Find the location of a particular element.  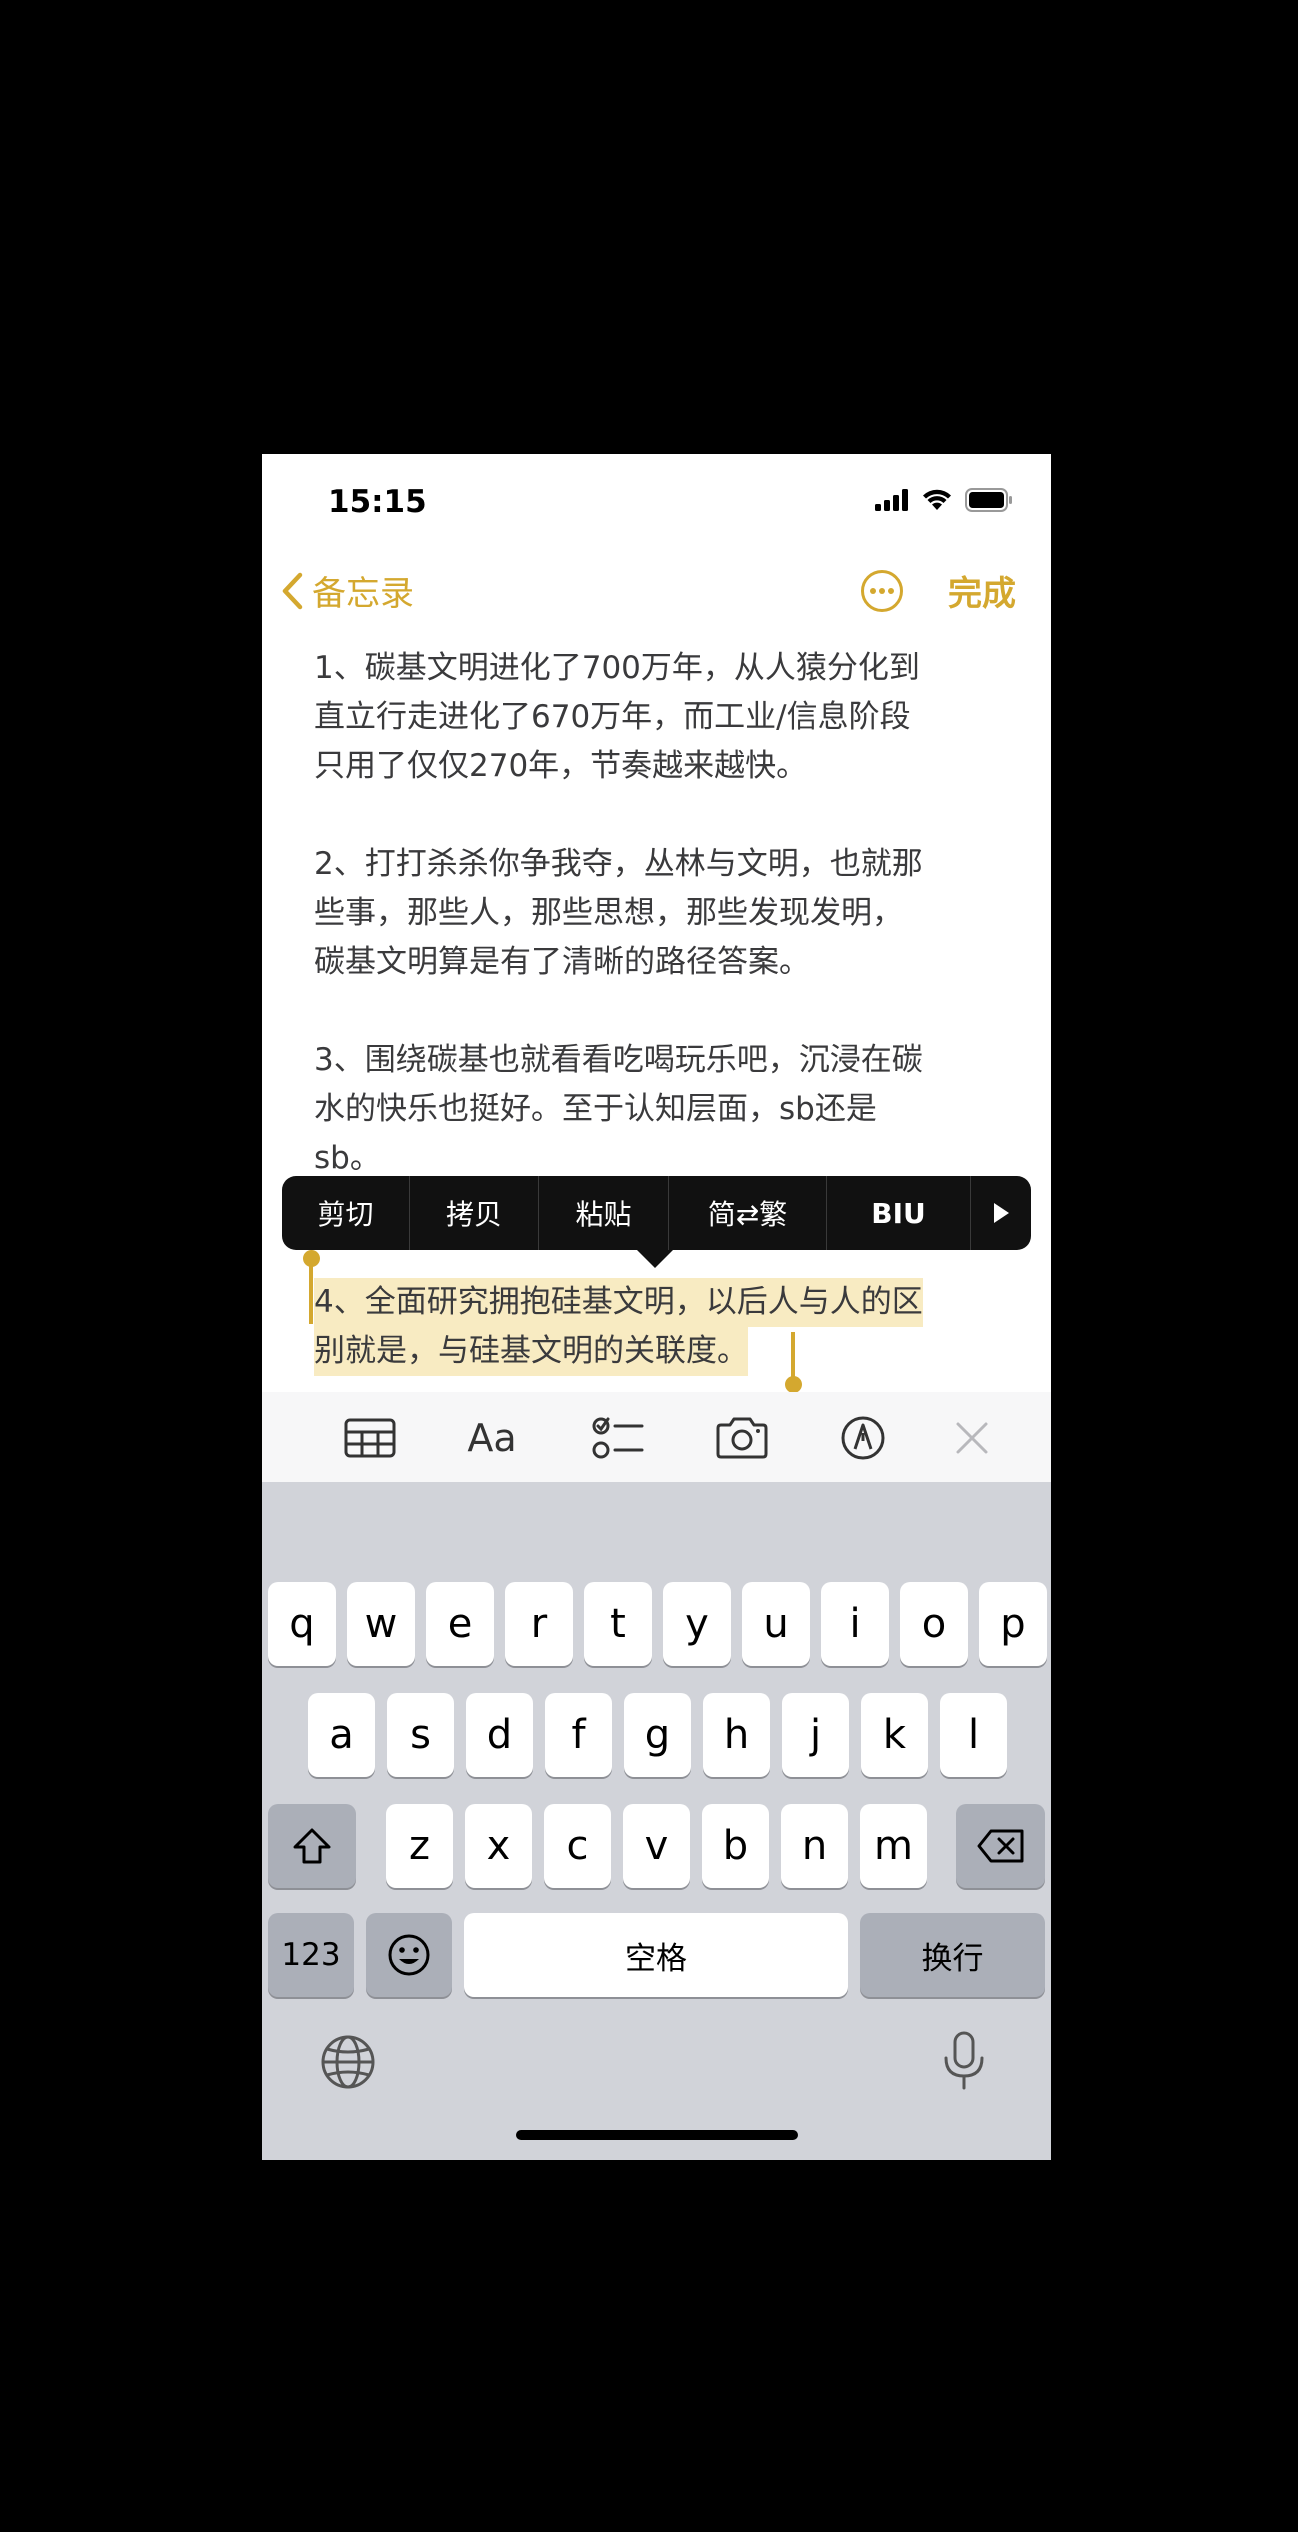

key-w: w is located at coordinates (381, 1624).